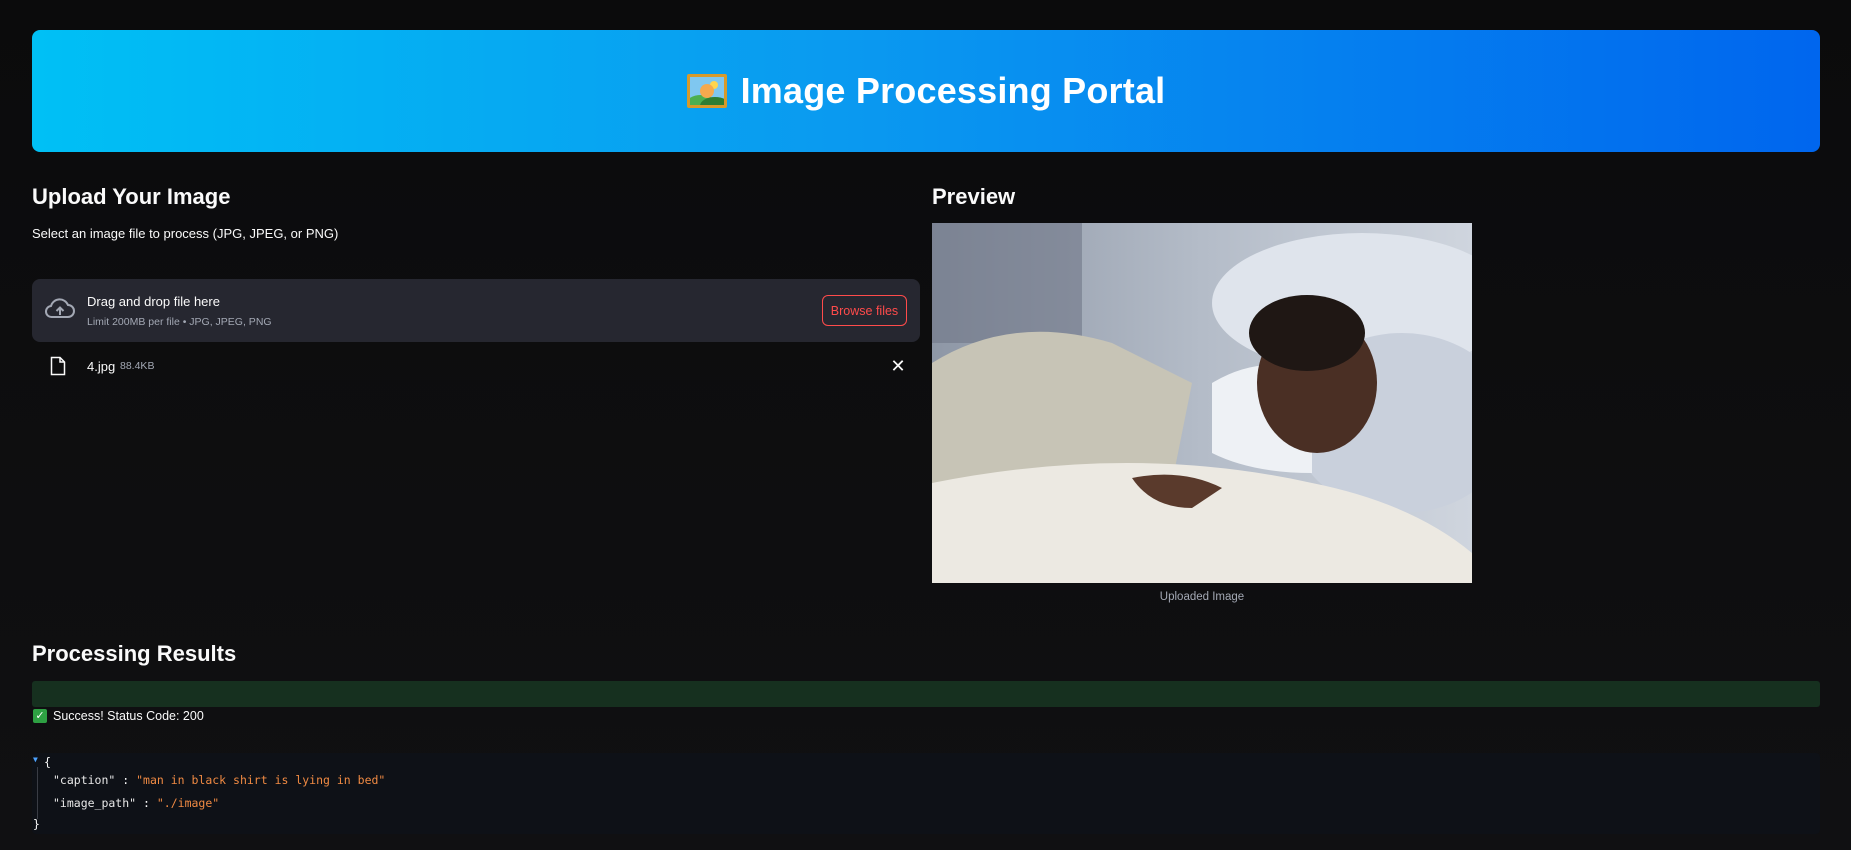  Describe the element at coordinates (1202, 403) in the screenshot. I see `uploaded-image-preview` at that location.